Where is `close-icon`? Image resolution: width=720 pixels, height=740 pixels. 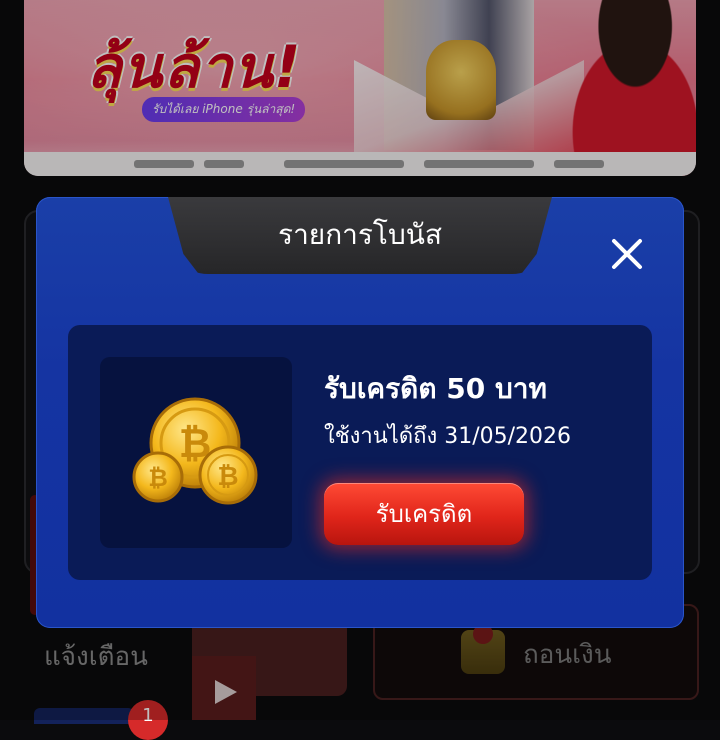 close-icon is located at coordinates (627, 254).